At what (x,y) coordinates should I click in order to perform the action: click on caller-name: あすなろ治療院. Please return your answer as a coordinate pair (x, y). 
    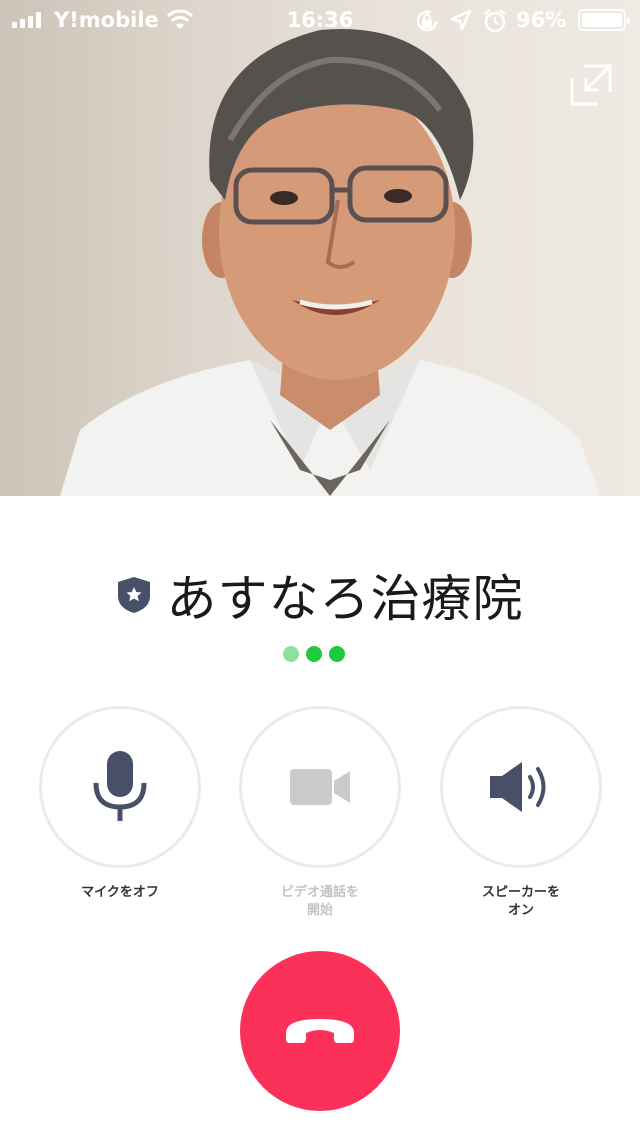
    Looking at the image, I should click on (345, 599).